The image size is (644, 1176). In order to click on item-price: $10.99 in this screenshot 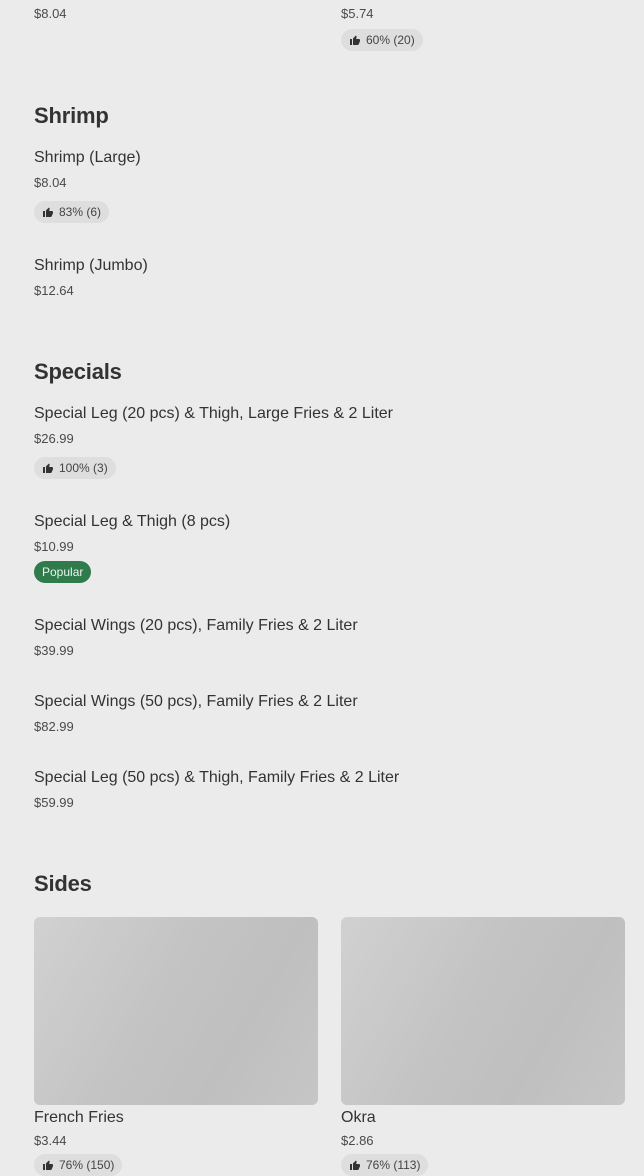, I will do `click(54, 546)`.